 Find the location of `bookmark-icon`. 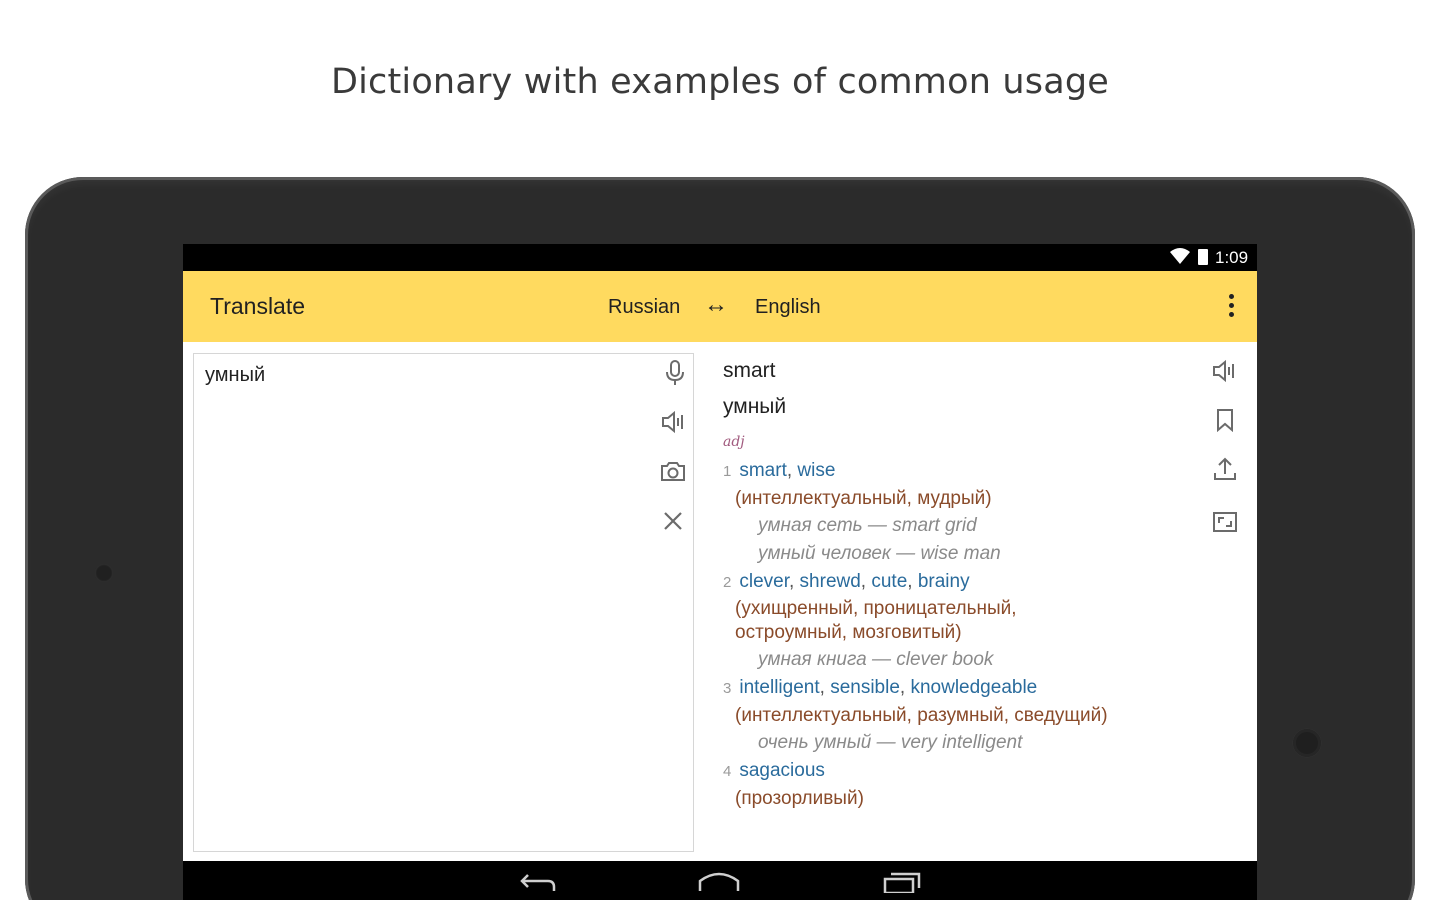

bookmark-icon is located at coordinates (1225, 420).